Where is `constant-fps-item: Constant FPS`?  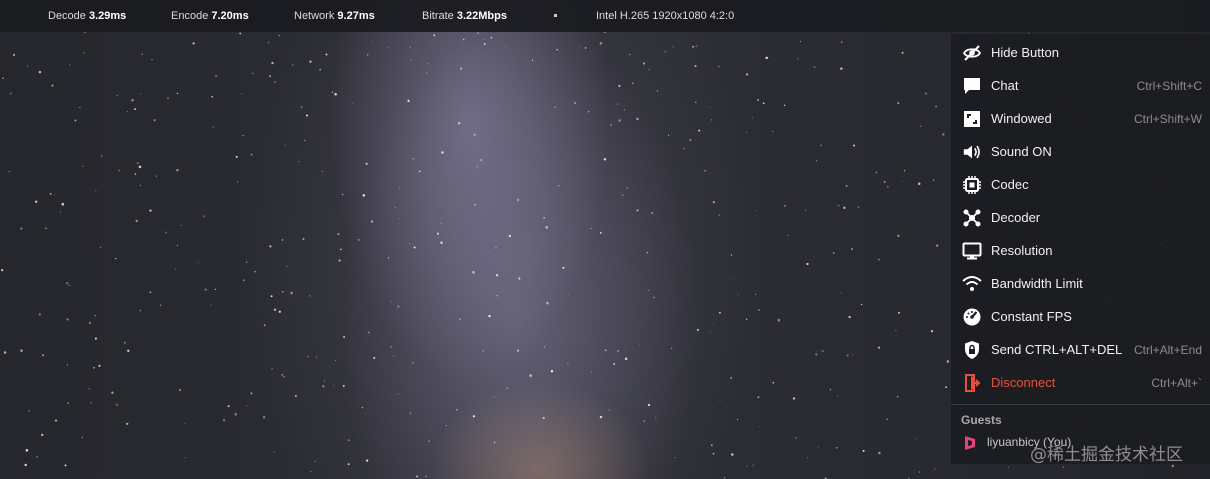
constant-fps-item: Constant FPS is located at coordinates (1080, 316).